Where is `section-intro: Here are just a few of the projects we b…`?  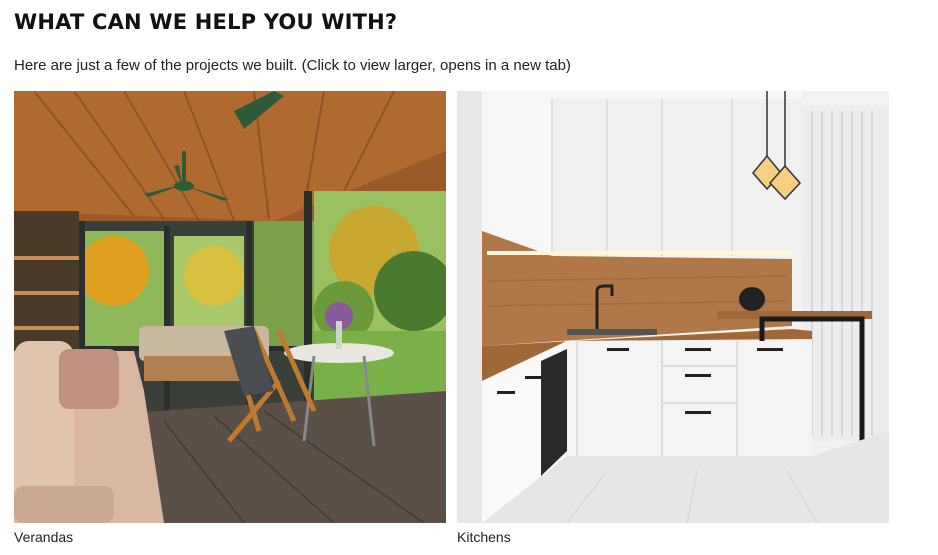 section-intro: Here are just a few of the projects we b… is located at coordinates (292, 65).